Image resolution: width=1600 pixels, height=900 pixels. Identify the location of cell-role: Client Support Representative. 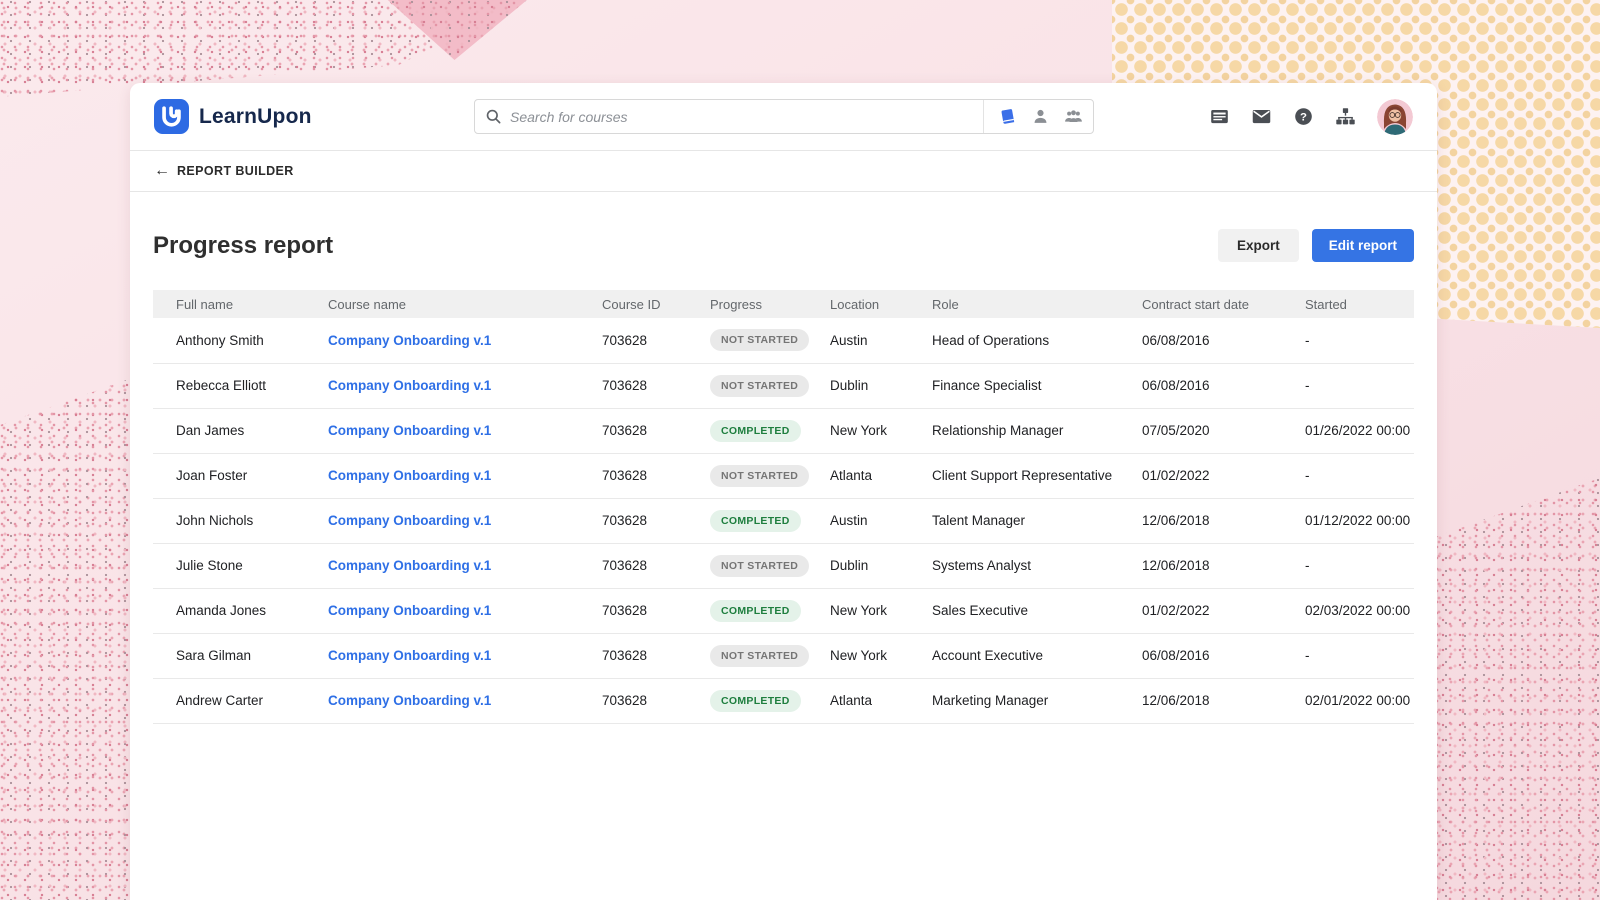
(1037, 476).